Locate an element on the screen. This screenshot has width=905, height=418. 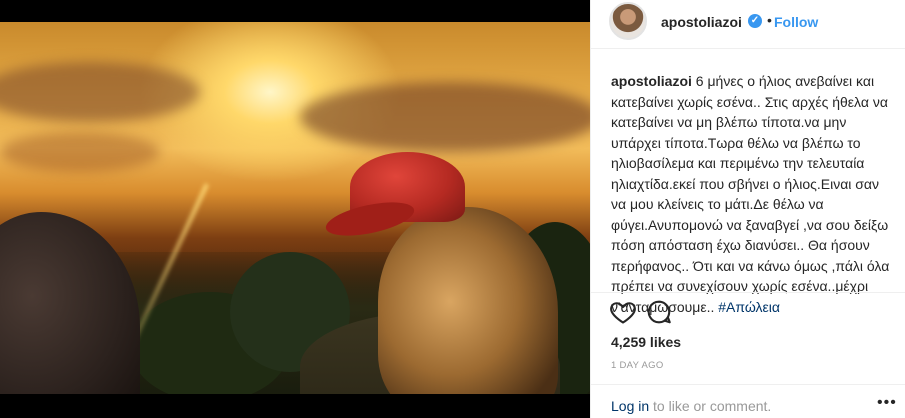
post-header: apostoliazoi ✓ • Follow is located at coordinates (748, 23).